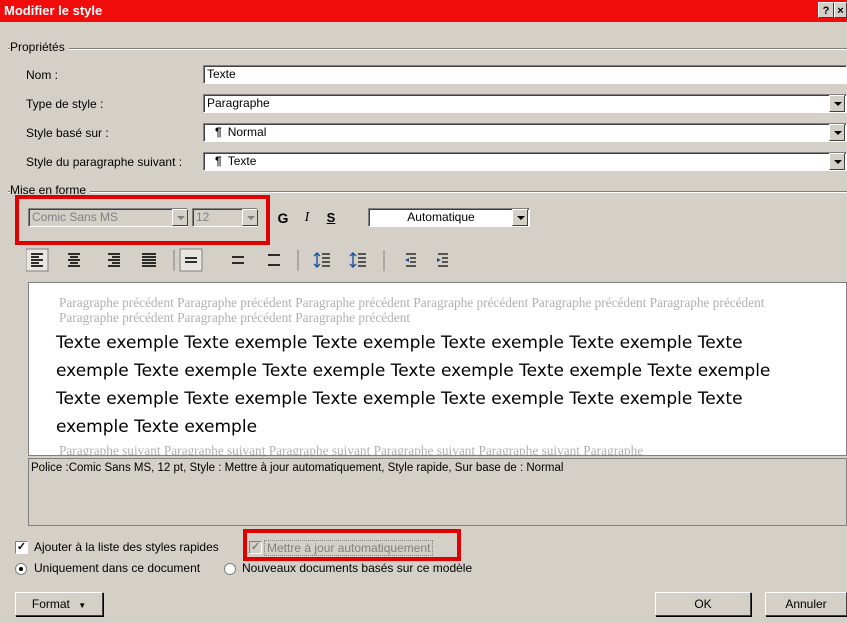  What do you see at coordinates (73, 259) in the screenshot?
I see `align-center-button` at bounding box center [73, 259].